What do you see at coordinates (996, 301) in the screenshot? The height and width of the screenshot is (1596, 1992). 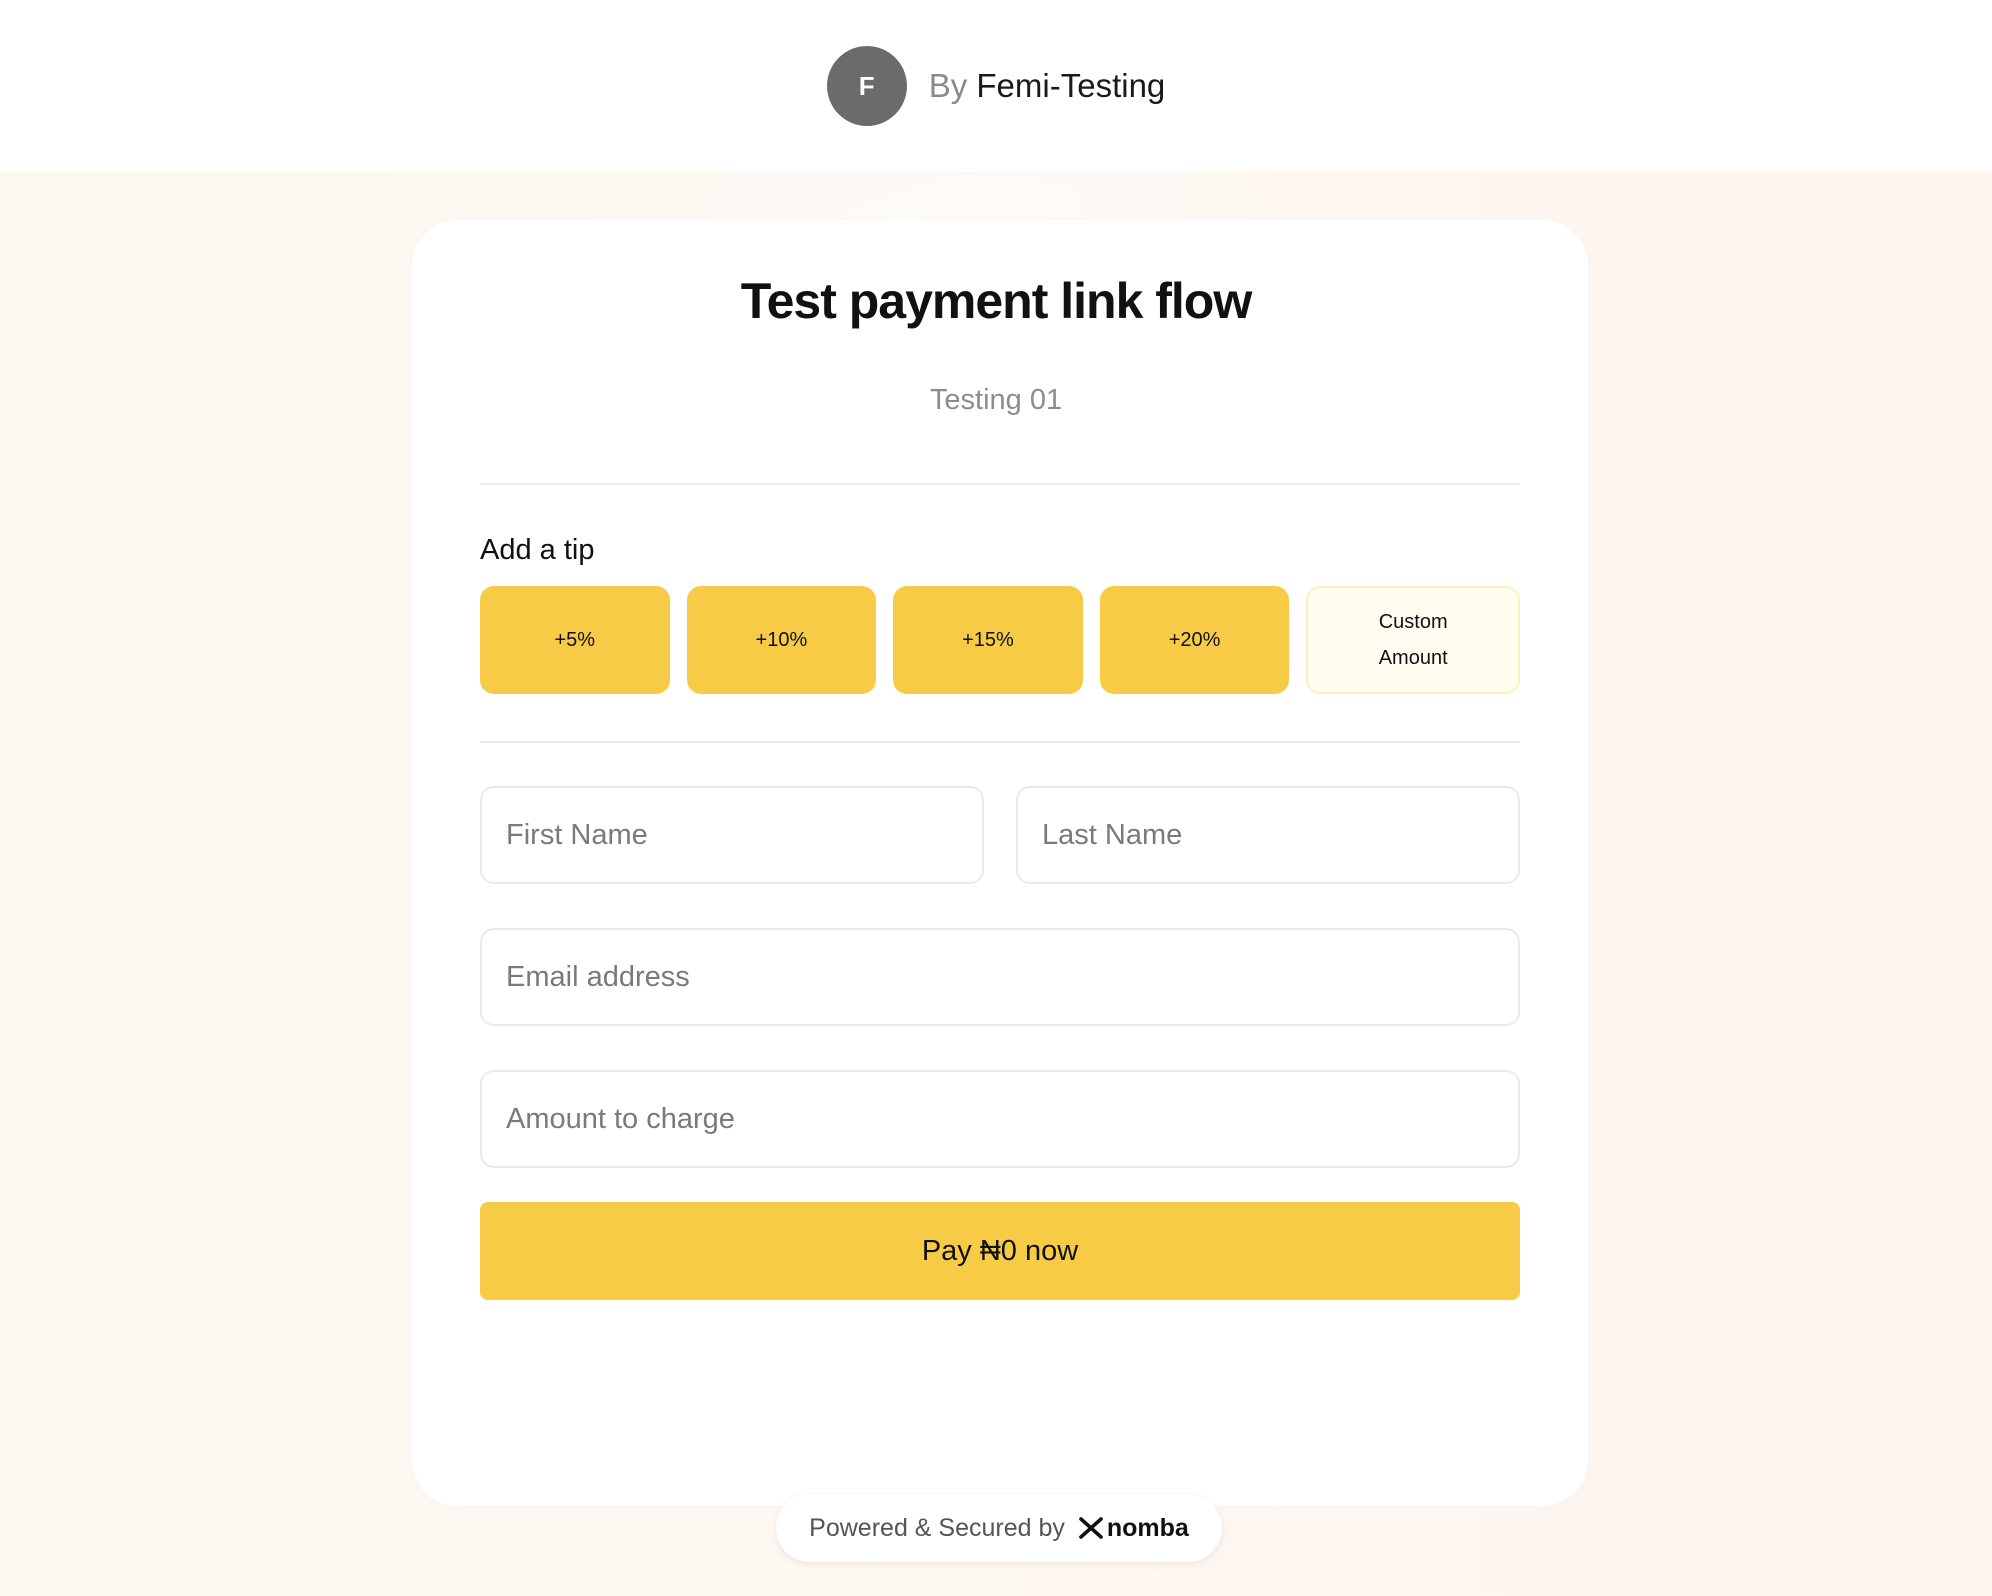 I see `page-title: Test payment link flow` at bounding box center [996, 301].